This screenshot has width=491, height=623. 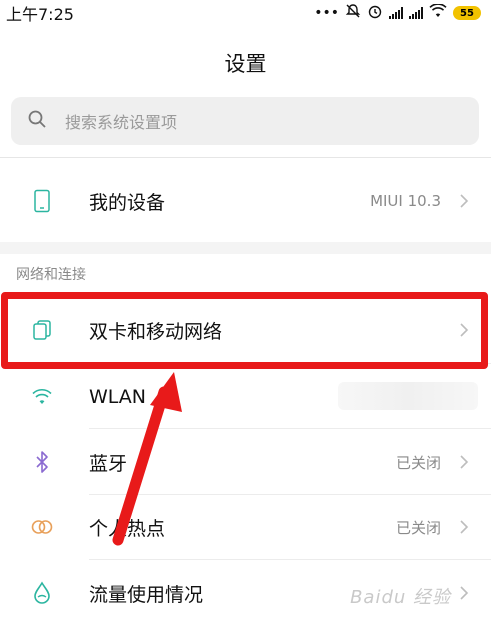 What do you see at coordinates (147, 459) in the screenshot?
I see `annotation-arrow` at bounding box center [147, 459].